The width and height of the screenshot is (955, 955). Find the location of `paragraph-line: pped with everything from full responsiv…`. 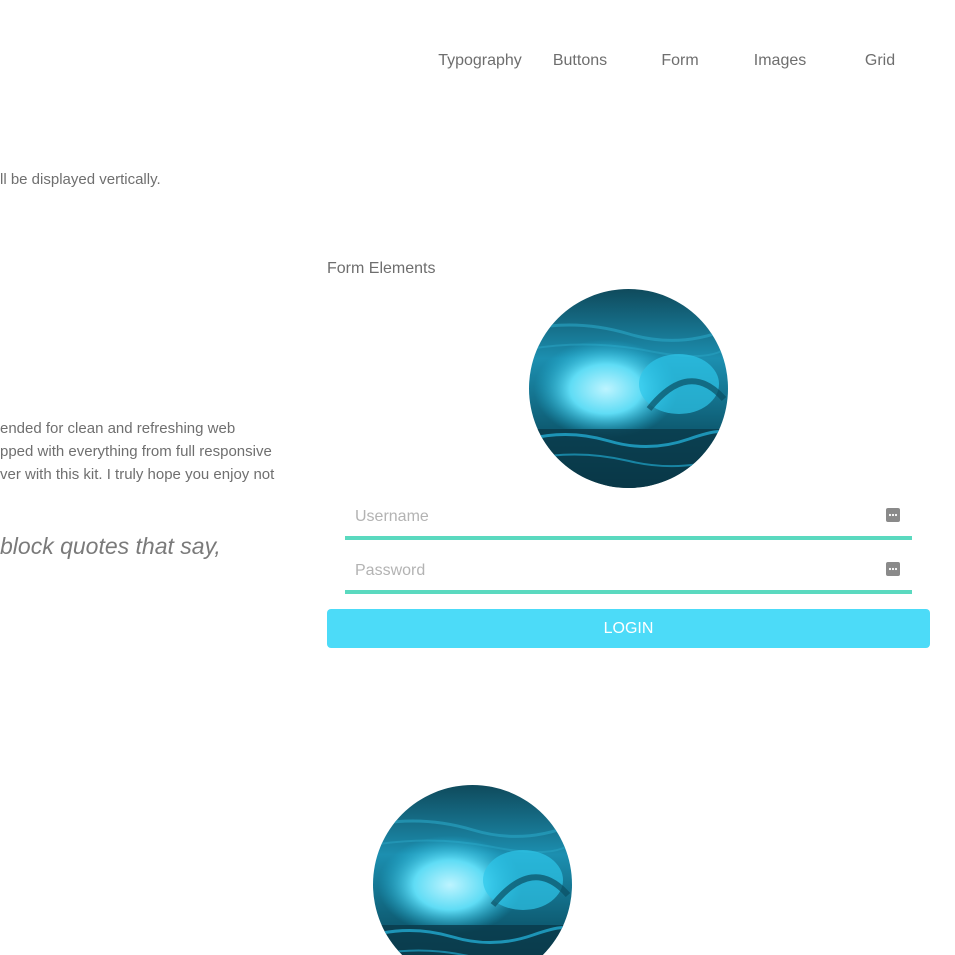

paragraph-line: pped with everything from full responsiv… is located at coordinates (136, 451).